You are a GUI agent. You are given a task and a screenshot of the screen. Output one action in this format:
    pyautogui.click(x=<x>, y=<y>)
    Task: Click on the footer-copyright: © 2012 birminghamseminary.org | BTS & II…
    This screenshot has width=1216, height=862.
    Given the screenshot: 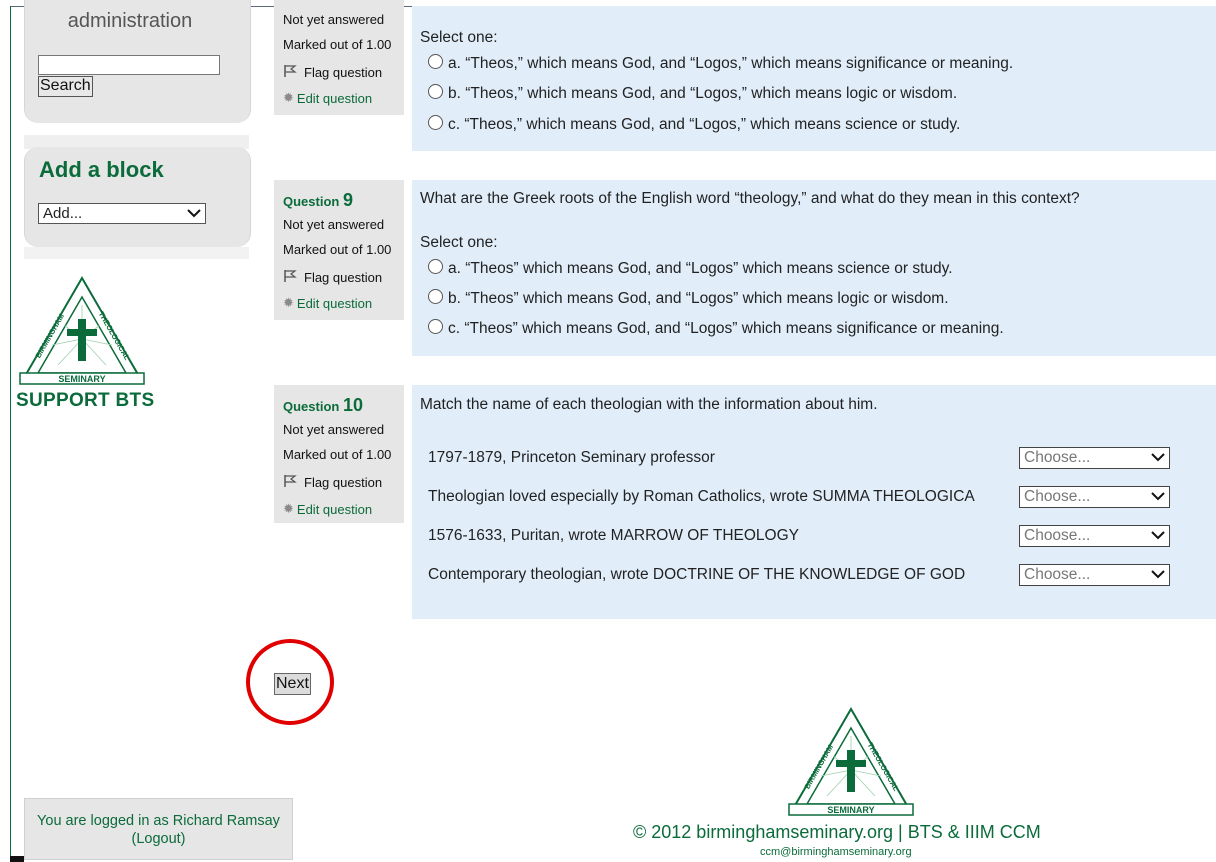 What is the action you would take?
    pyautogui.click(x=837, y=832)
    